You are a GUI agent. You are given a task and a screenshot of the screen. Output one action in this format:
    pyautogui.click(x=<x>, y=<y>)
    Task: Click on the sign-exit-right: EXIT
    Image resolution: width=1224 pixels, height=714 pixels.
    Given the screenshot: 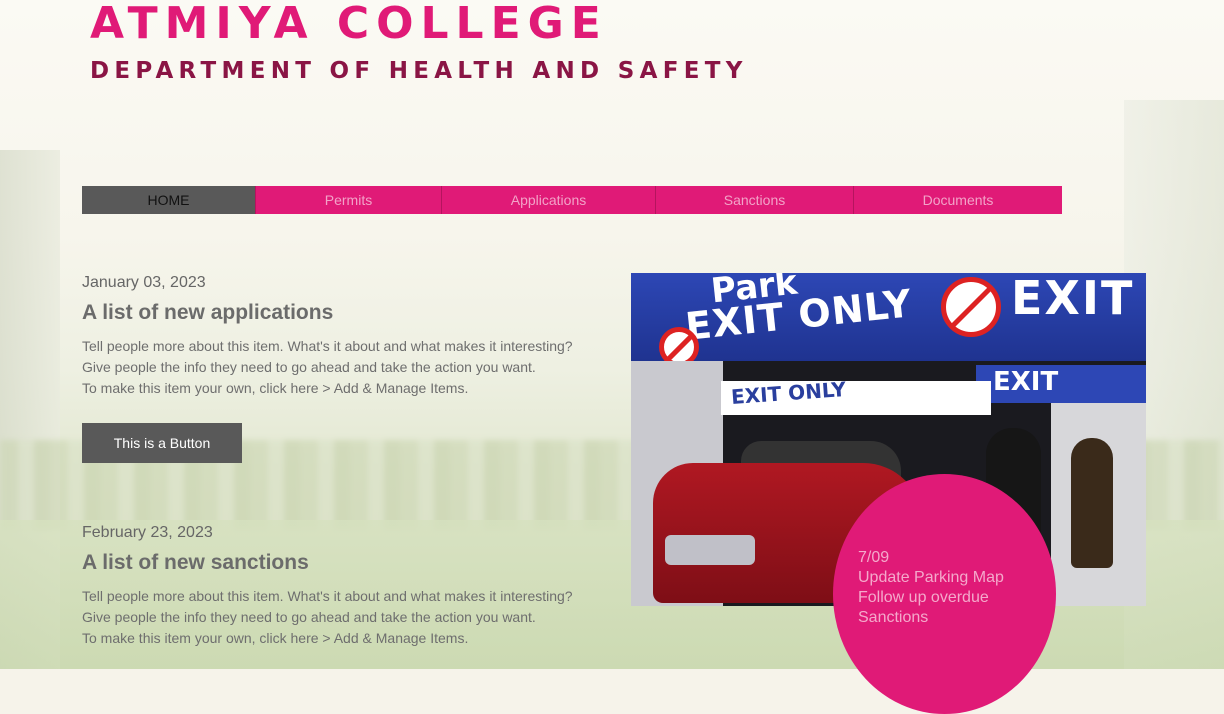 What is the action you would take?
    pyautogui.click(x=1026, y=382)
    